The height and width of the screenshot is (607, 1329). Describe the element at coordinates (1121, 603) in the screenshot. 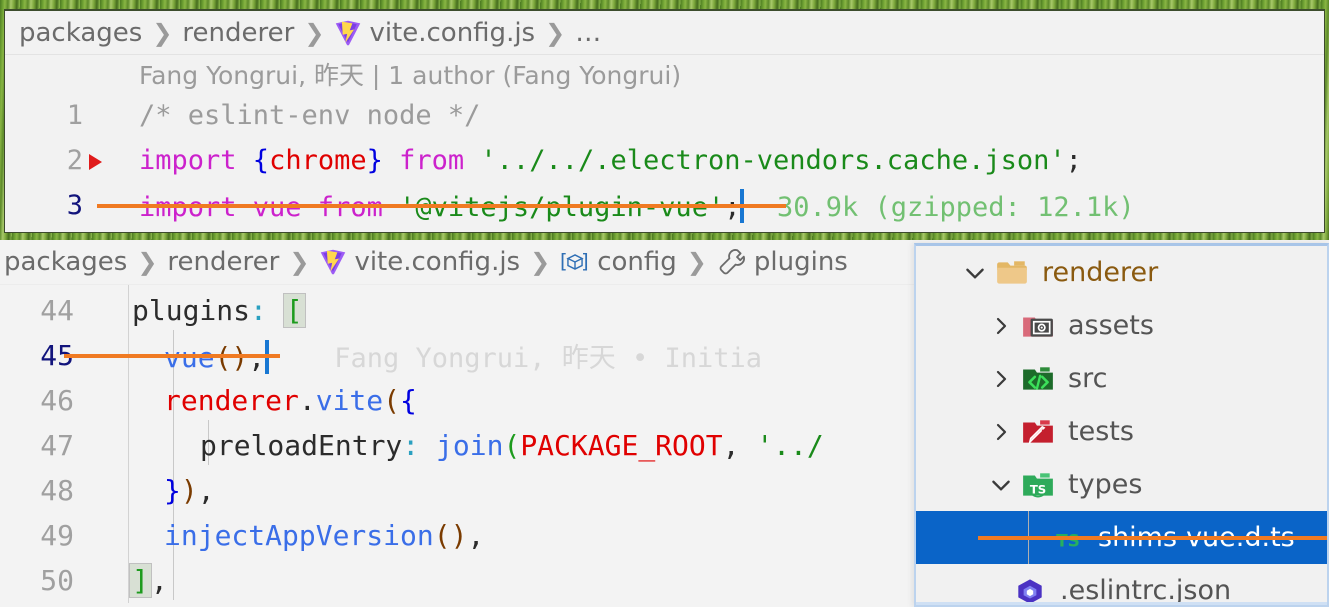

I see `panel-bottom-edge` at that location.